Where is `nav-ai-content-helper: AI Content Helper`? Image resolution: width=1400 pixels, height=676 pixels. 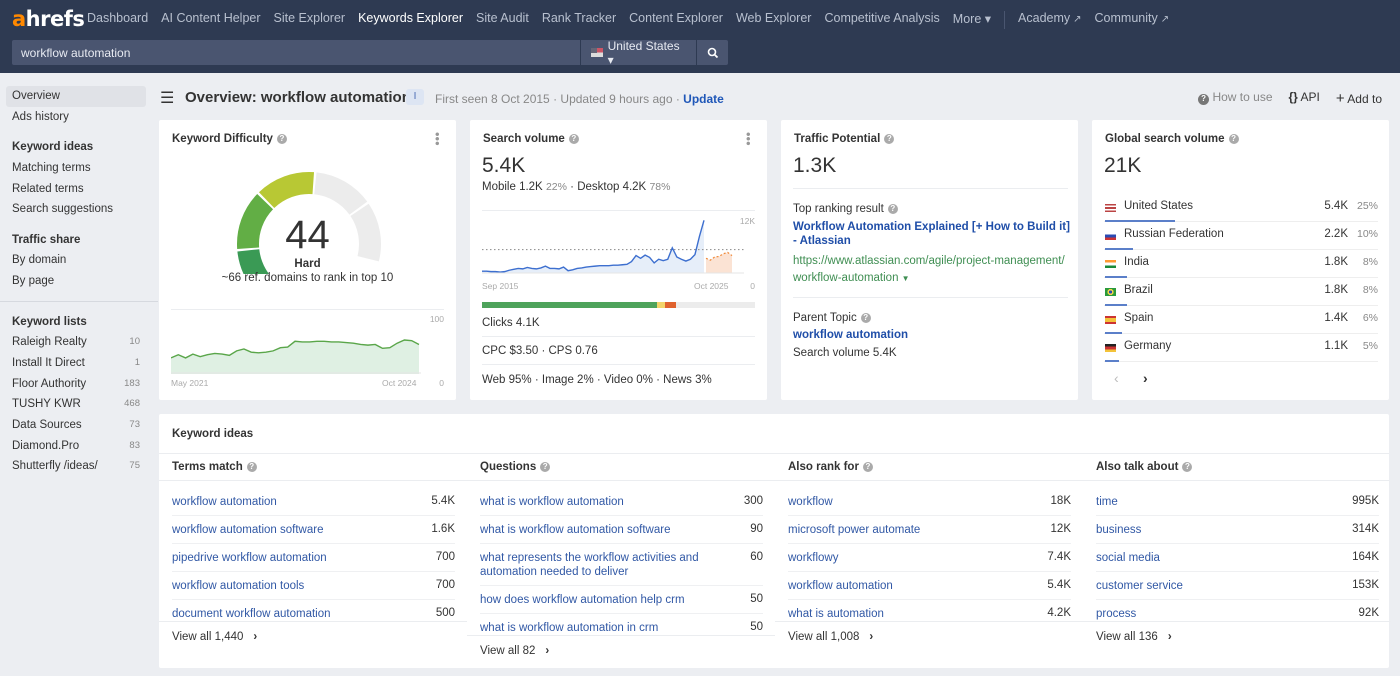 nav-ai-content-helper: AI Content Helper is located at coordinates (210, 20).